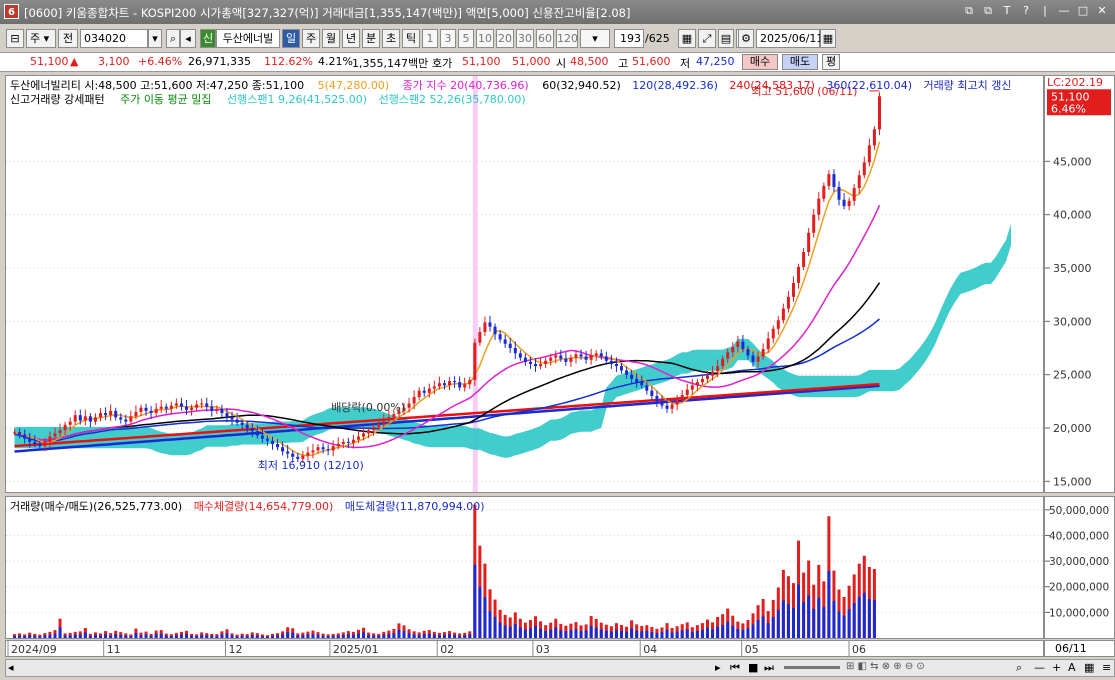 Image resolution: width=1115 pixels, height=680 pixels. I want to click on maximize-icon: □, so click(1083, 11).